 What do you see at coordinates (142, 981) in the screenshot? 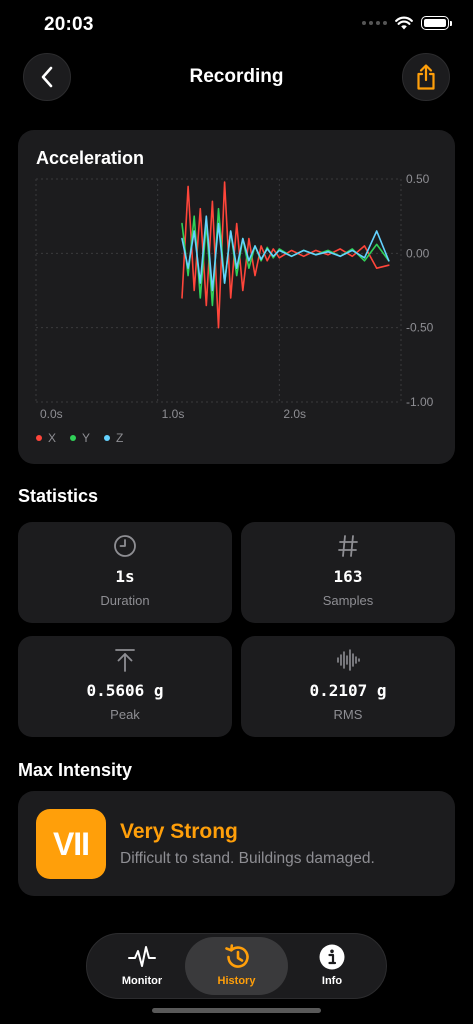
I see `tab-label: Monitor` at bounding box center [142, 981].